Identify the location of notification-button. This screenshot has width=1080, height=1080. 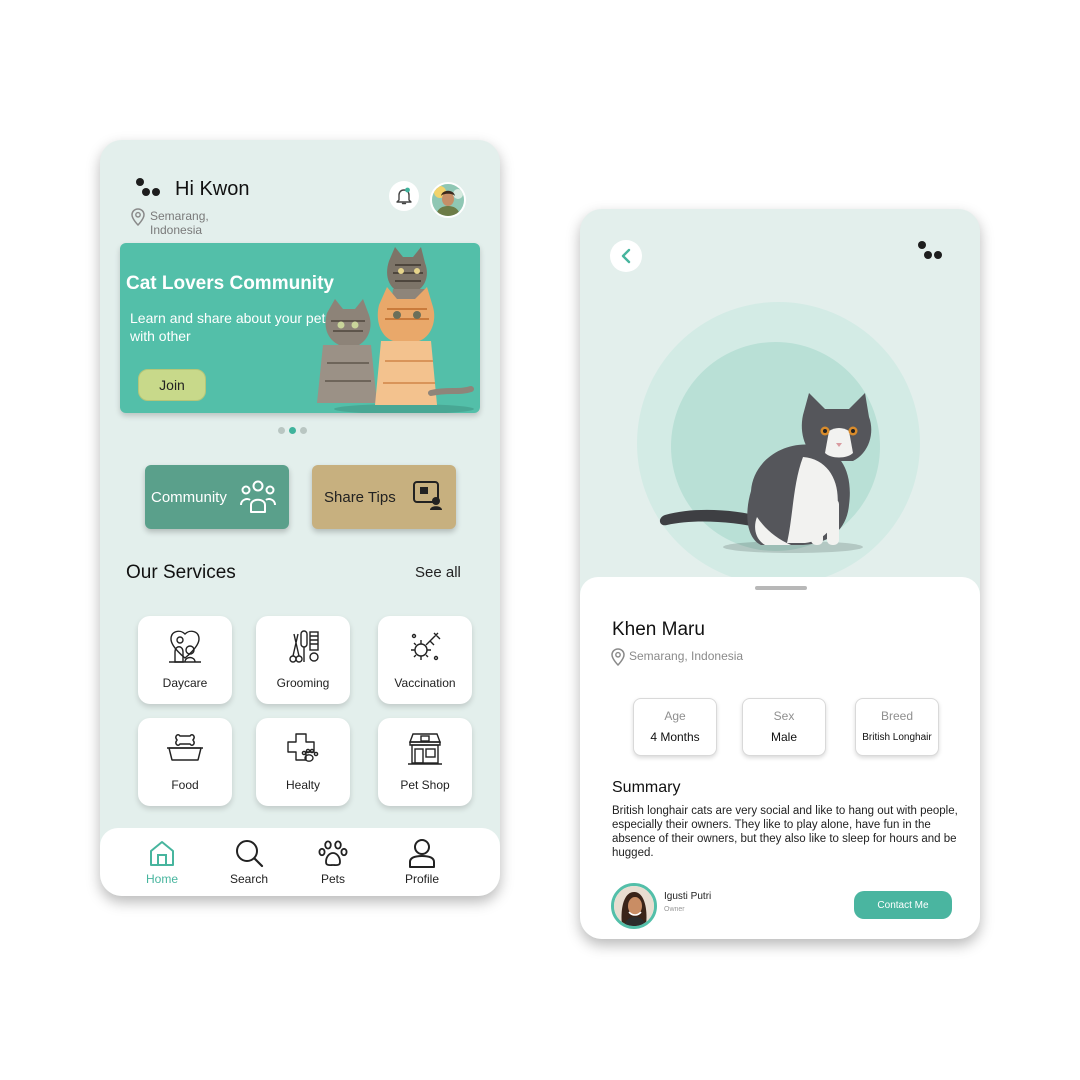
(404, 196).